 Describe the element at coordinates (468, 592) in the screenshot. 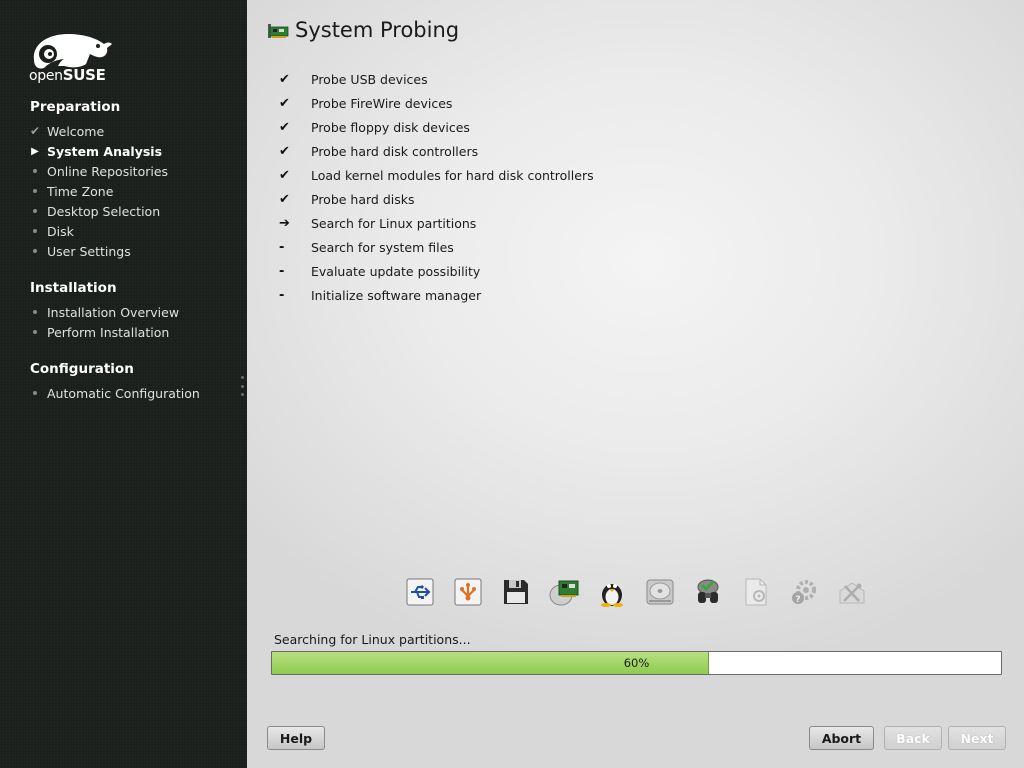

I see `firewire-icon` at that location.